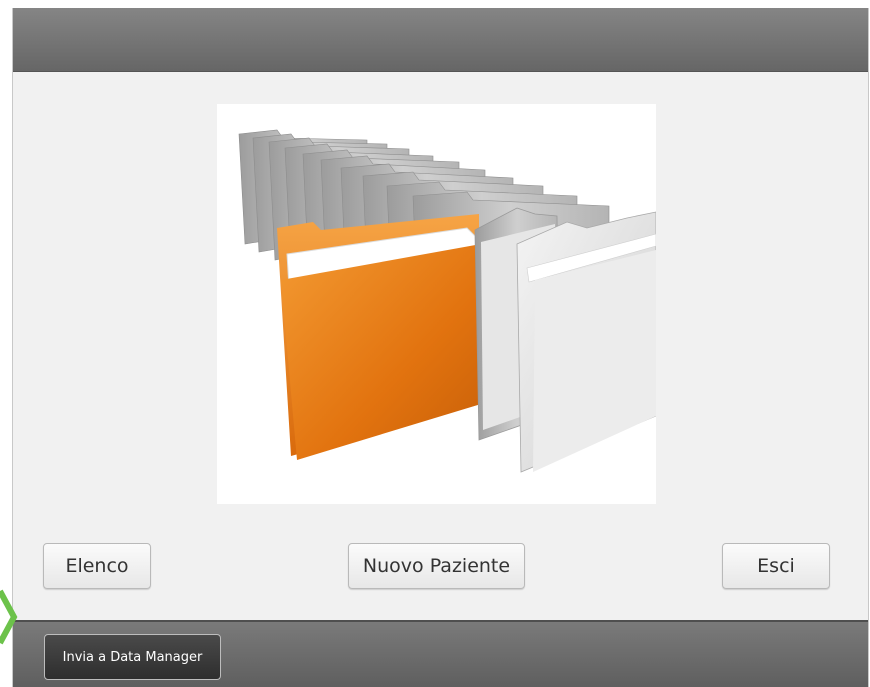 The height and width of the screenshot is (687, 870). What do you see at coordinates (132, 657) in the screenshot?
I see `send-to-data-manager-button: Invia a Data Manager` at bounding box center [132, 657].